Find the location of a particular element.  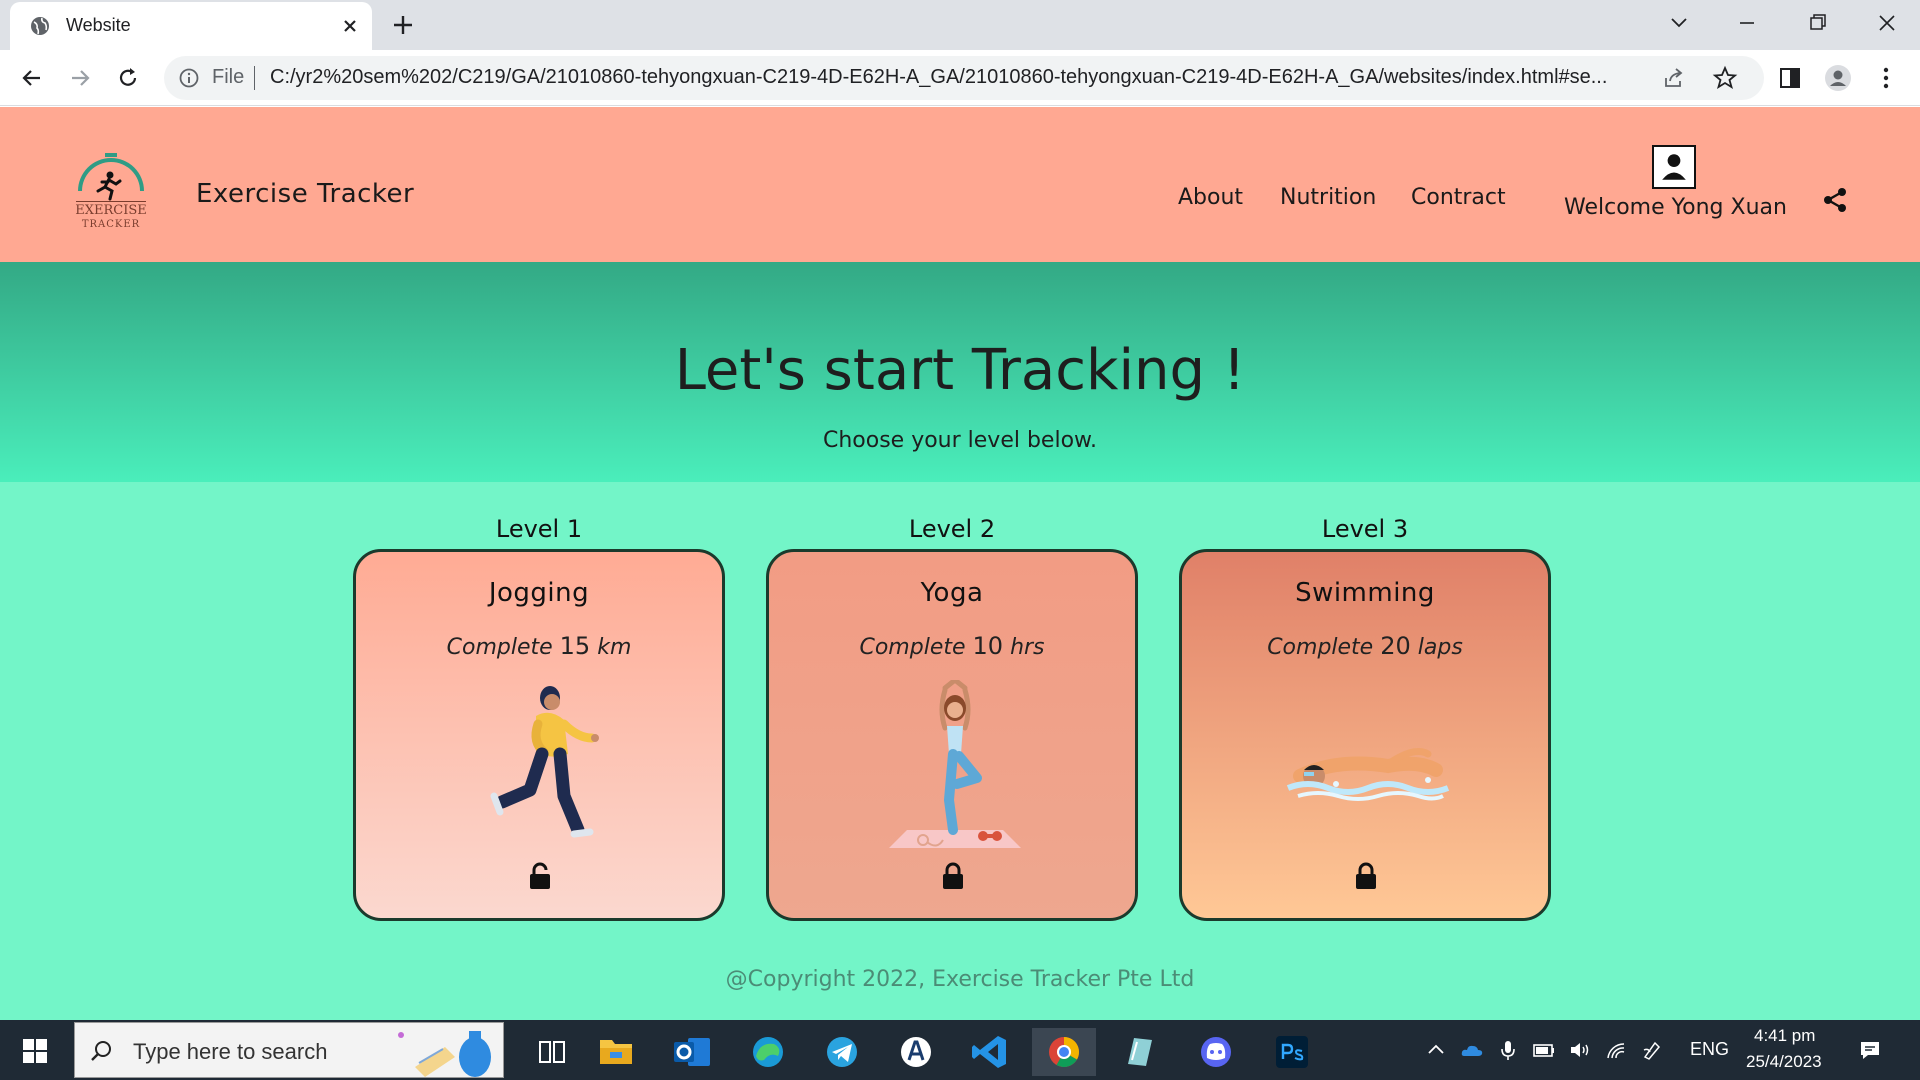

task-view-icon is located at coordinates (552, 1052).